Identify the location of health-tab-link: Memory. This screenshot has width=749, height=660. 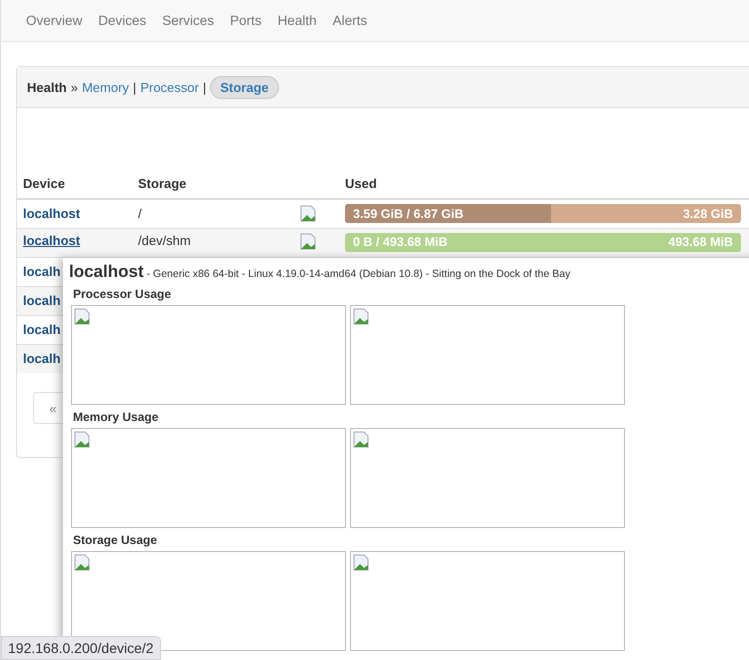
(105, 87).